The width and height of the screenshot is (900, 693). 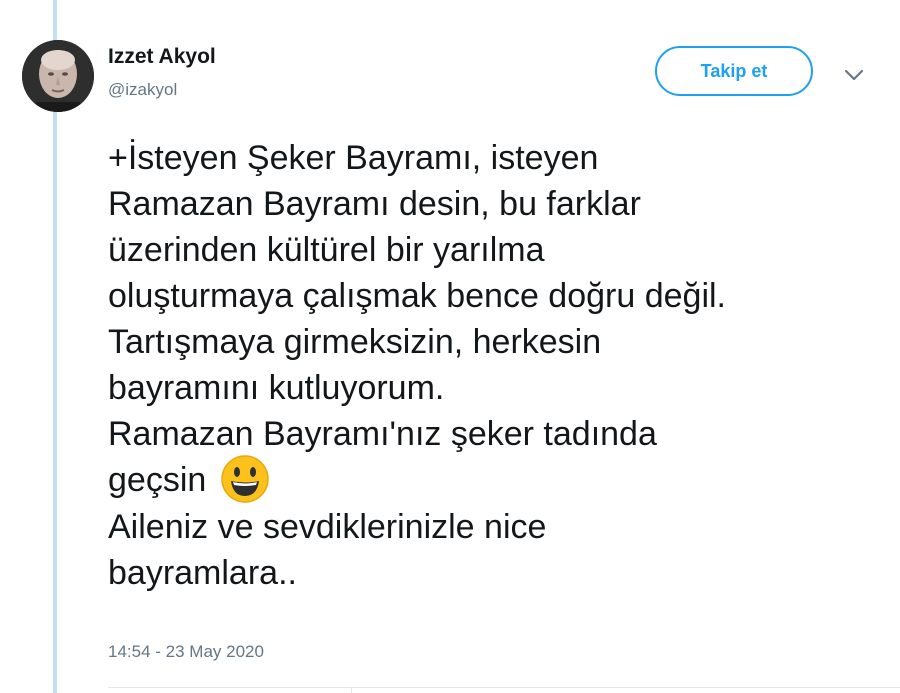 What do you see at coordinates (327, 527) in the screenshot?
I see `tweet-text-line: Aileniz ve sevdiklerinizle nice` at bounding box center [327, 527].